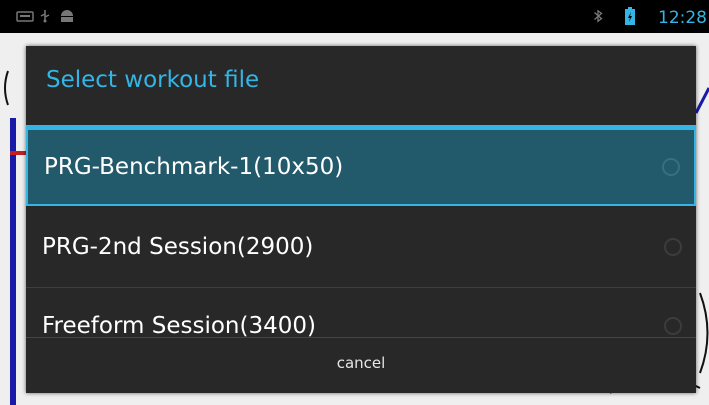 This screenshot has height=405, width=709. Describe the element at coordinates (354, 16) in the screenshot. I see `status-bar: 12:28` at that location.